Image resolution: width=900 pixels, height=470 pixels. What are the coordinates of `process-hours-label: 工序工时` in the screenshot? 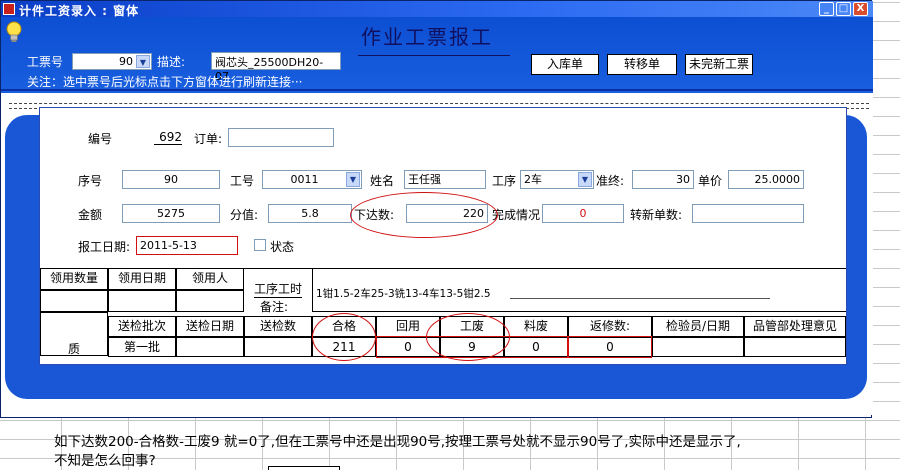 It's located at (278, 290).